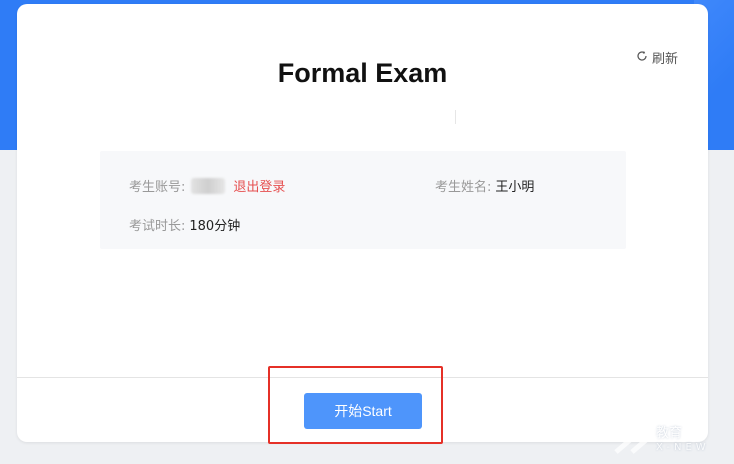 This screenshot has height=464, width=734. Describe the element at coordinates (362, 377) in the screenshot. I see `footer-divider` at that location.